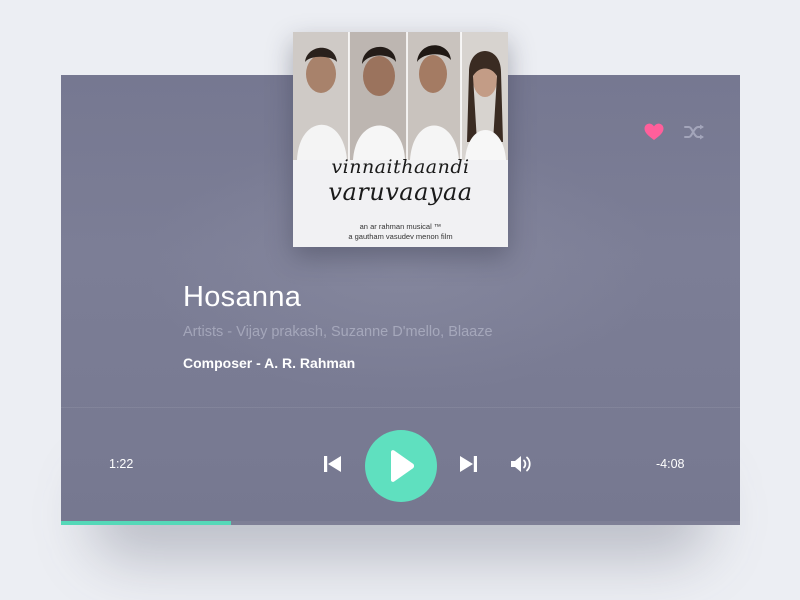 The image size is (800, 600). What do you see at coordinates (670, 464) in the screenshot?
I see `remaining-time: -4:08` at bounding box center [670, 464].